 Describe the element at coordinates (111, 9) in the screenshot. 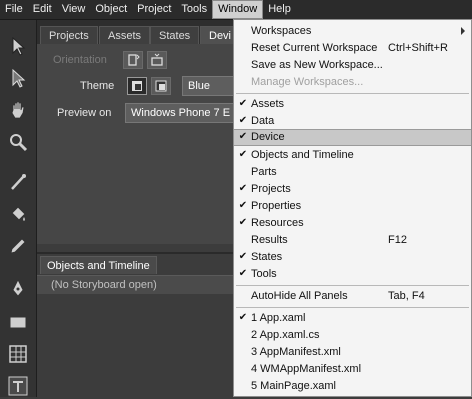

I see `menu-object: Object` at that location.